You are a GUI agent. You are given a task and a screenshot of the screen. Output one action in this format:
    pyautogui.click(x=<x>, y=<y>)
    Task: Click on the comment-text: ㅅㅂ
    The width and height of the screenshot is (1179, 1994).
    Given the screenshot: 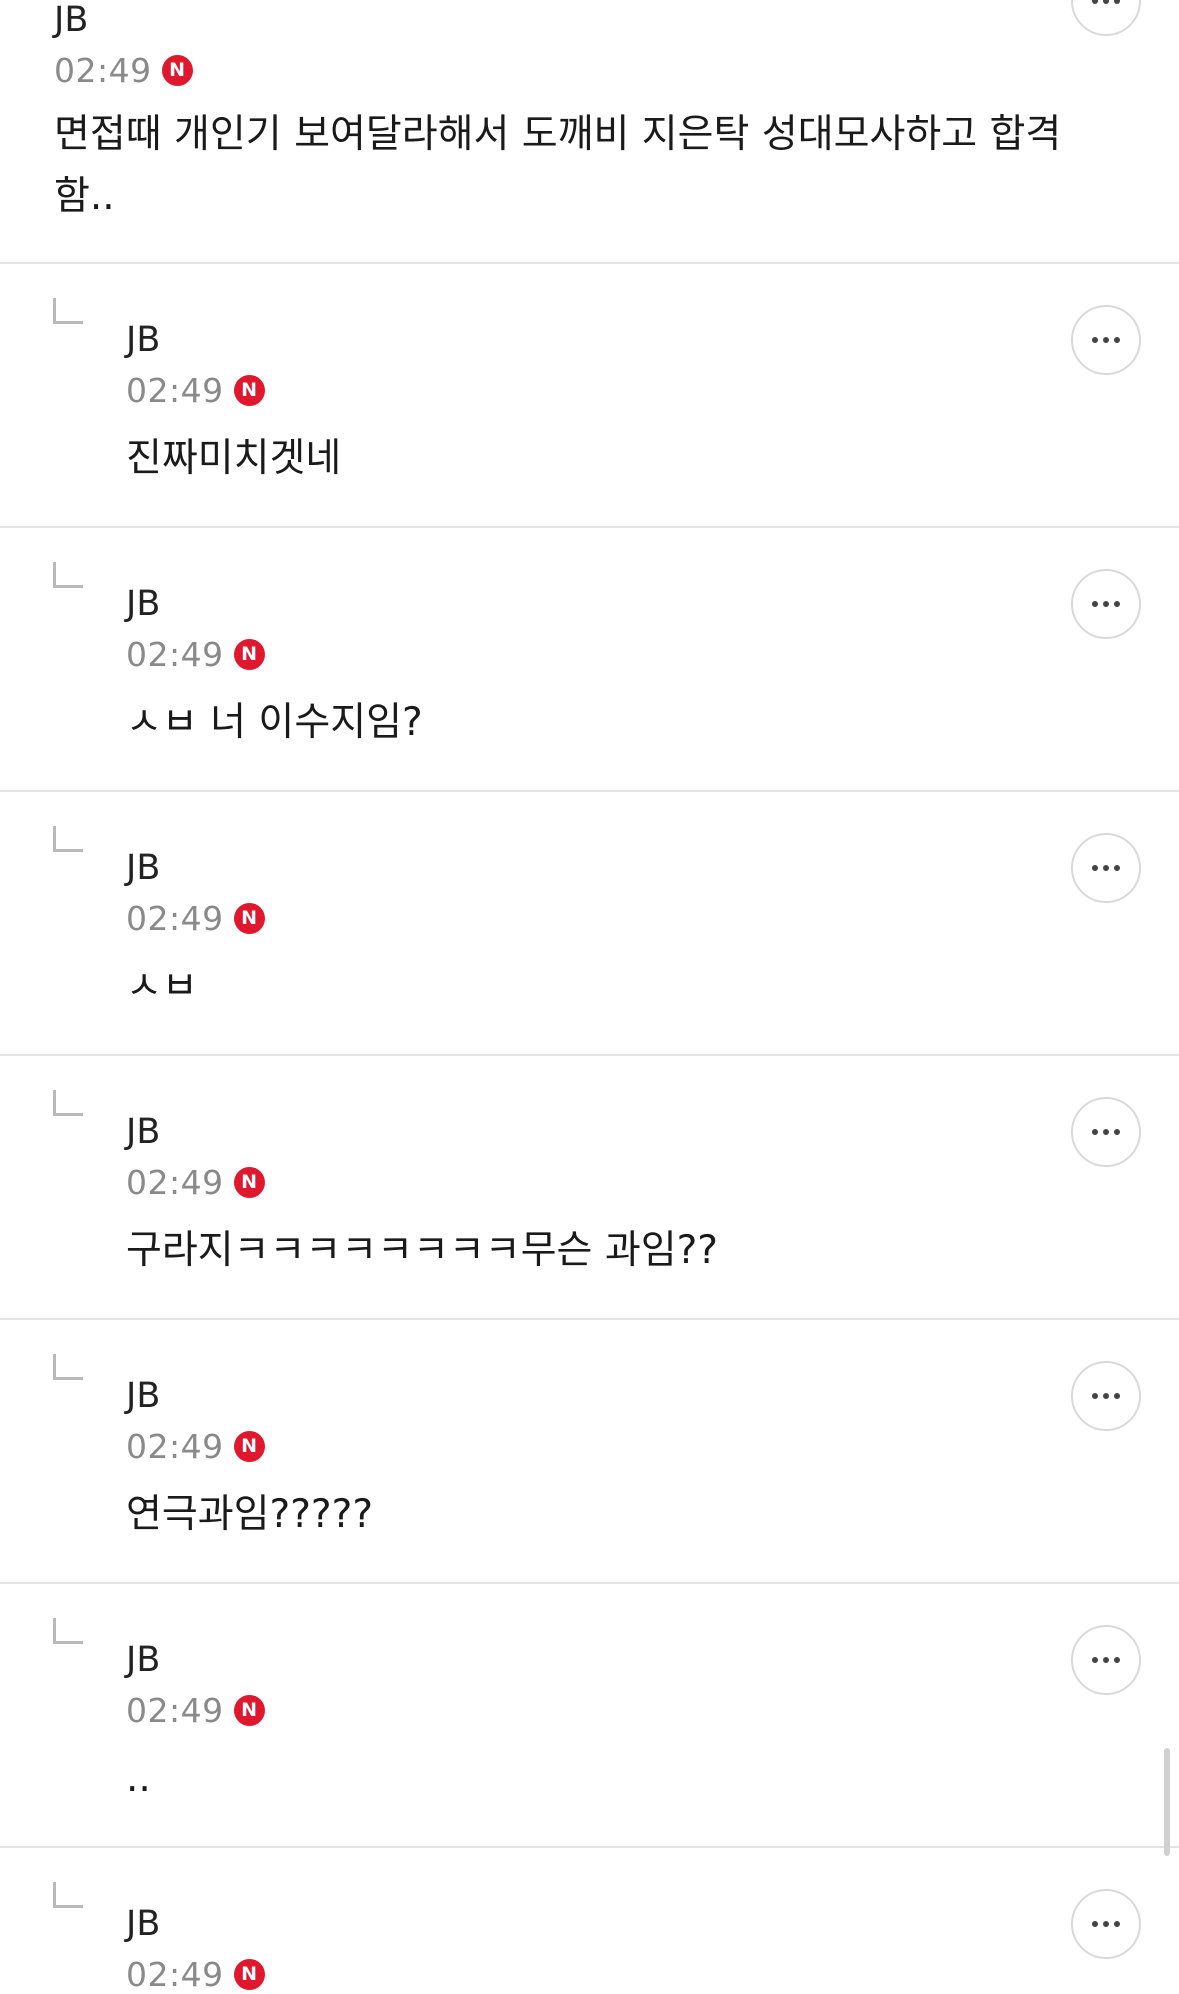 What is the action you would take?
    pyautogui.click(x=162, y=986)
    